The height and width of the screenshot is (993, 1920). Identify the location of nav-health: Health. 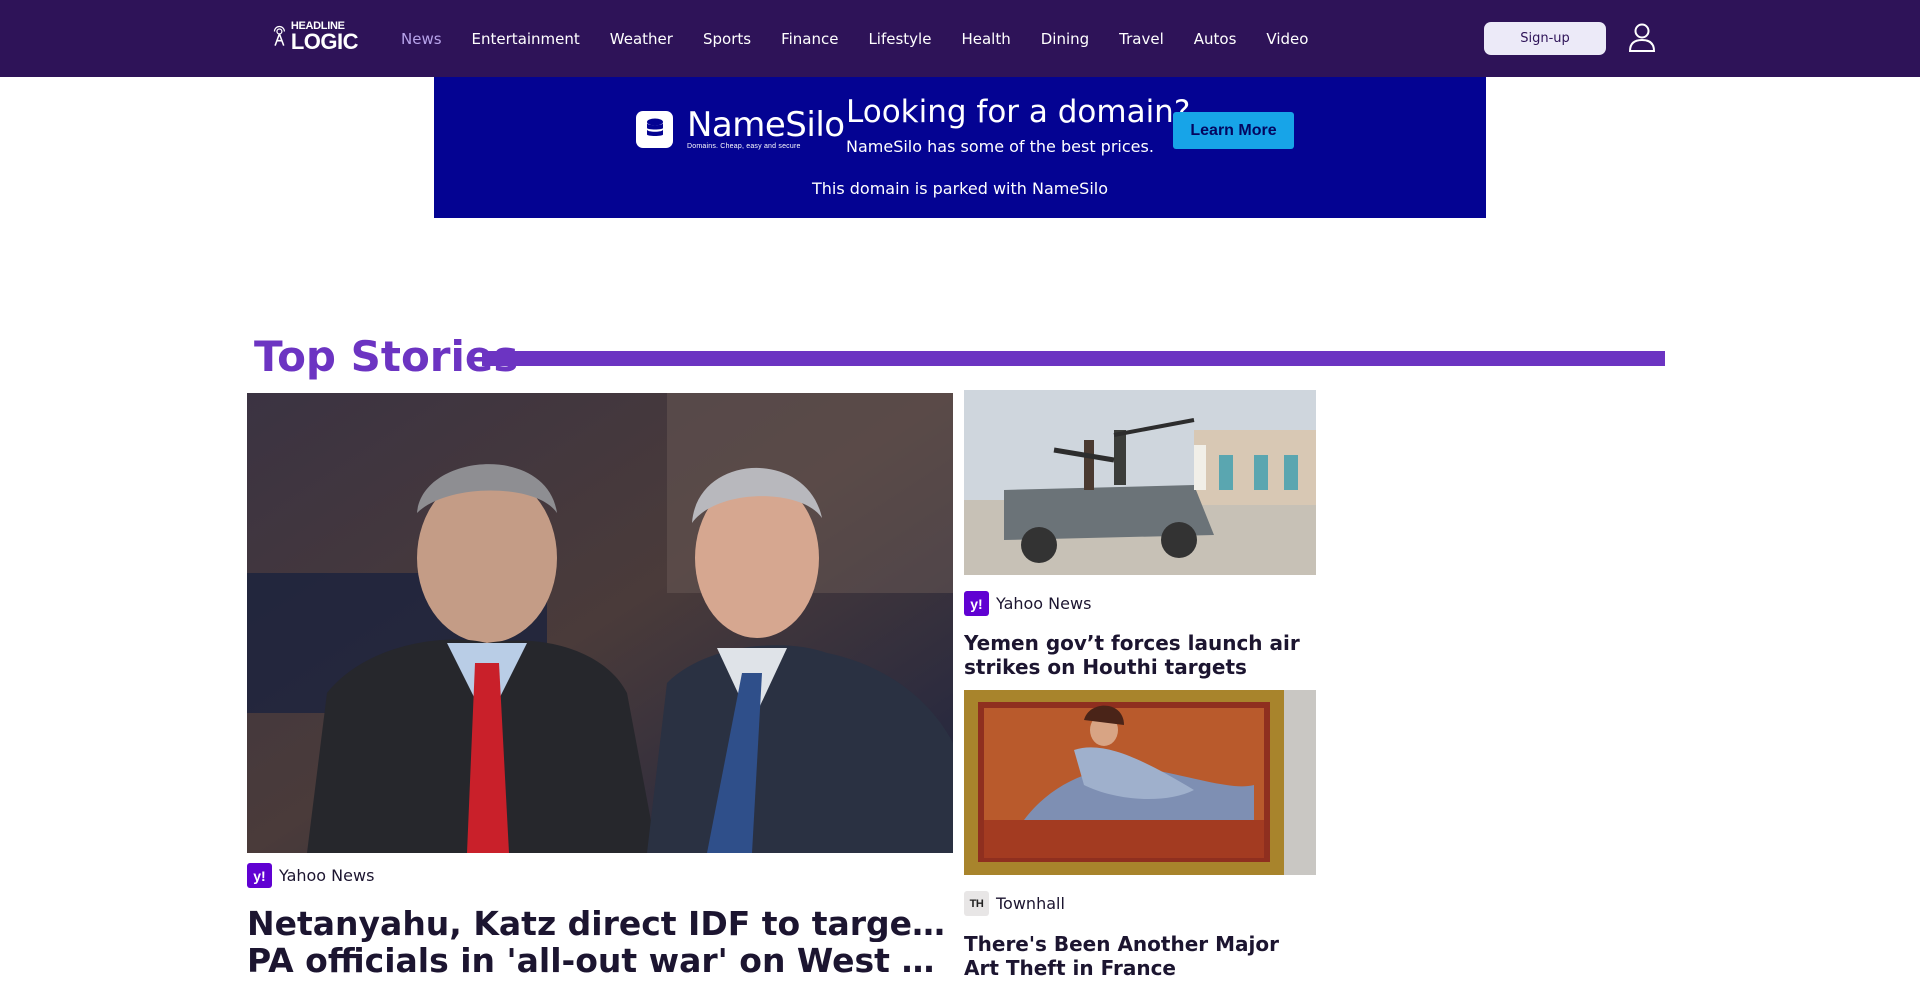
(985, 39).